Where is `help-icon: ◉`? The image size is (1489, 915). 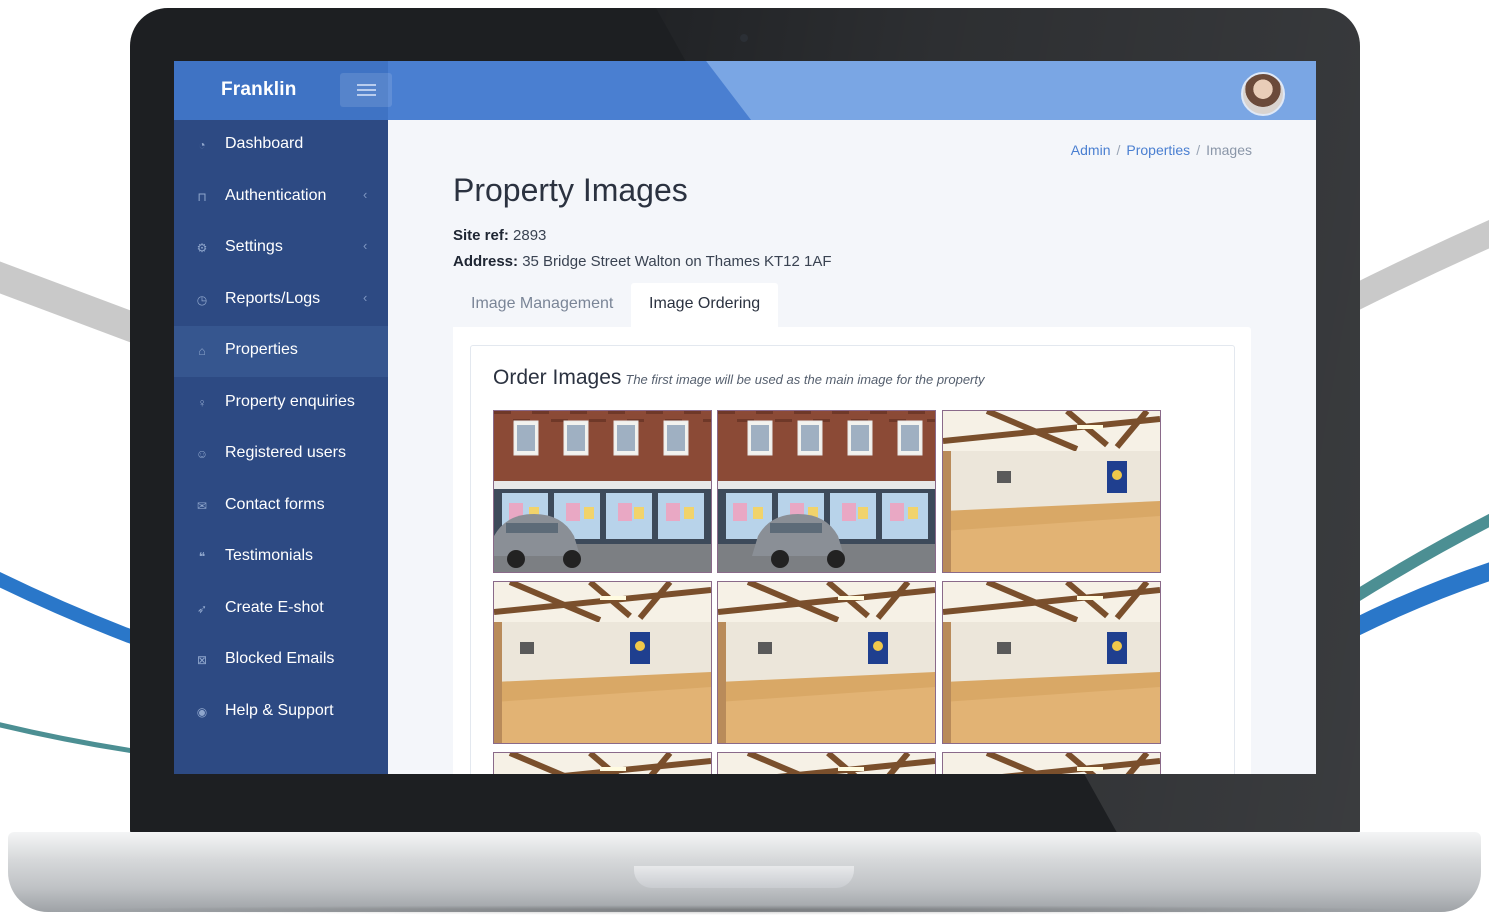
help-icon: ◉ is located at coordinates (202, 711).